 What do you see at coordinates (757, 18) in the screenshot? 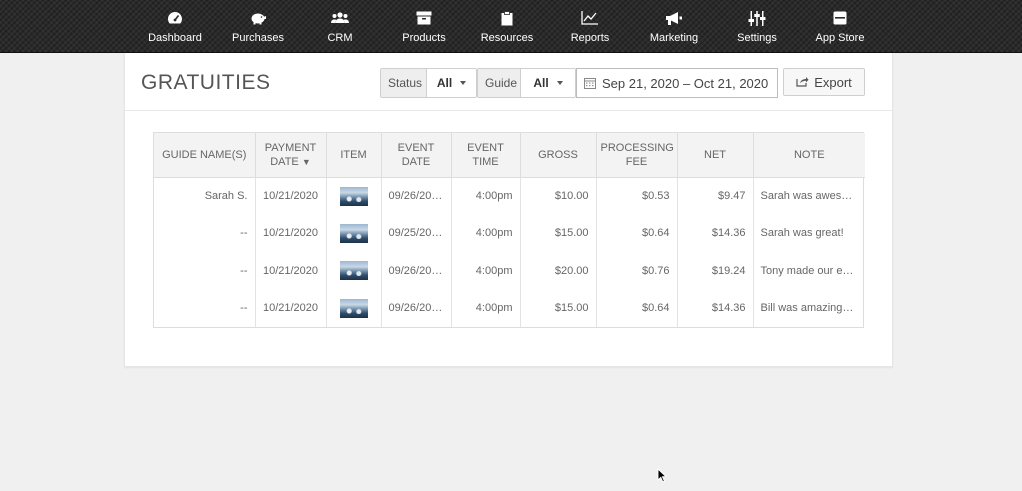
I see `sliders-icon` at bounding box center [757, 18].